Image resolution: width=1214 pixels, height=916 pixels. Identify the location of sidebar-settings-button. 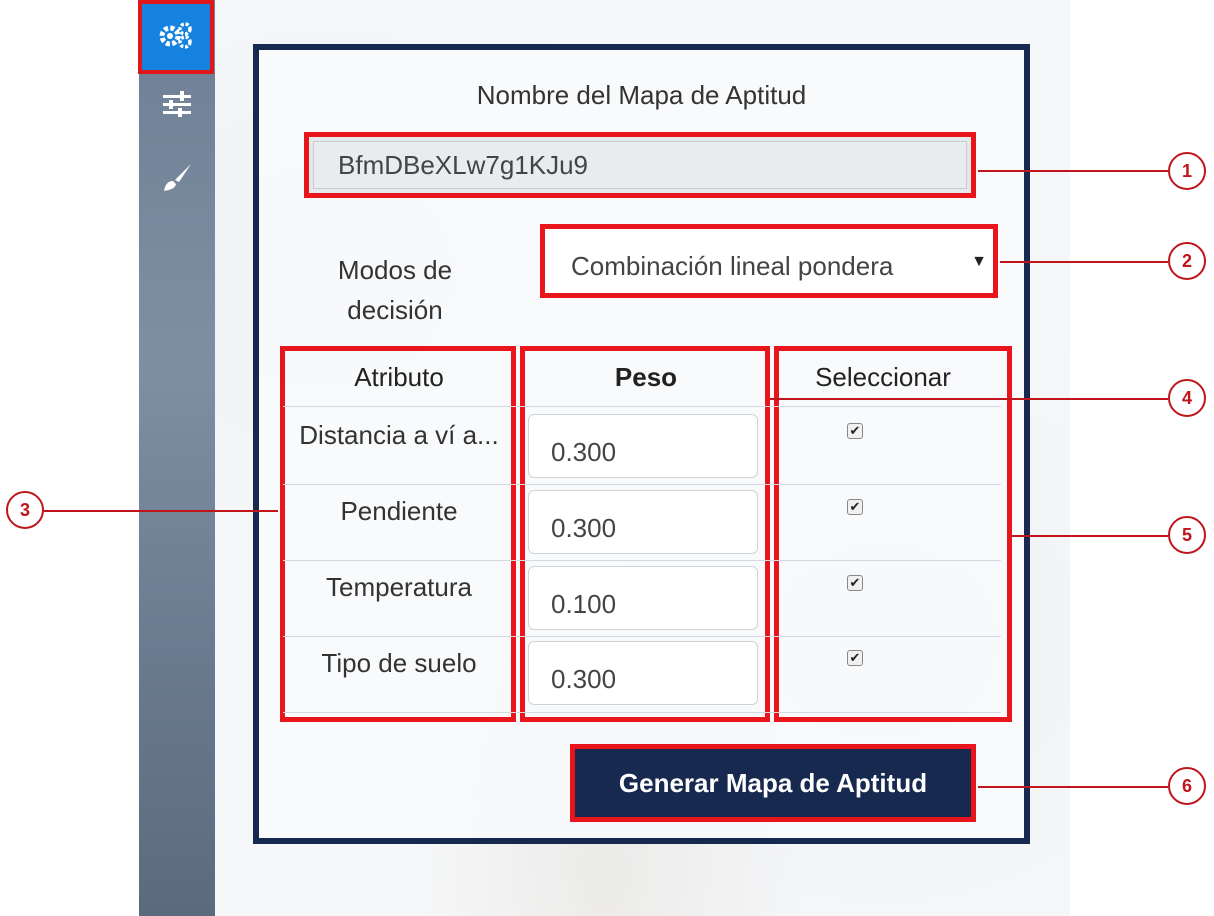
(176, 37).